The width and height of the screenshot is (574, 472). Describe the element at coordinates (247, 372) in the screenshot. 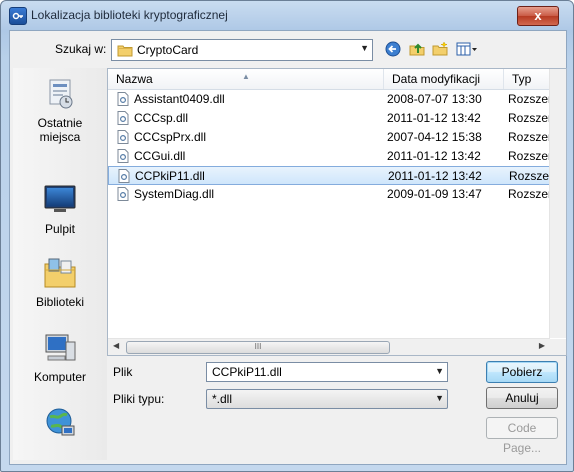

I see `file-name-value: CCPkiP11.dll` at that location.